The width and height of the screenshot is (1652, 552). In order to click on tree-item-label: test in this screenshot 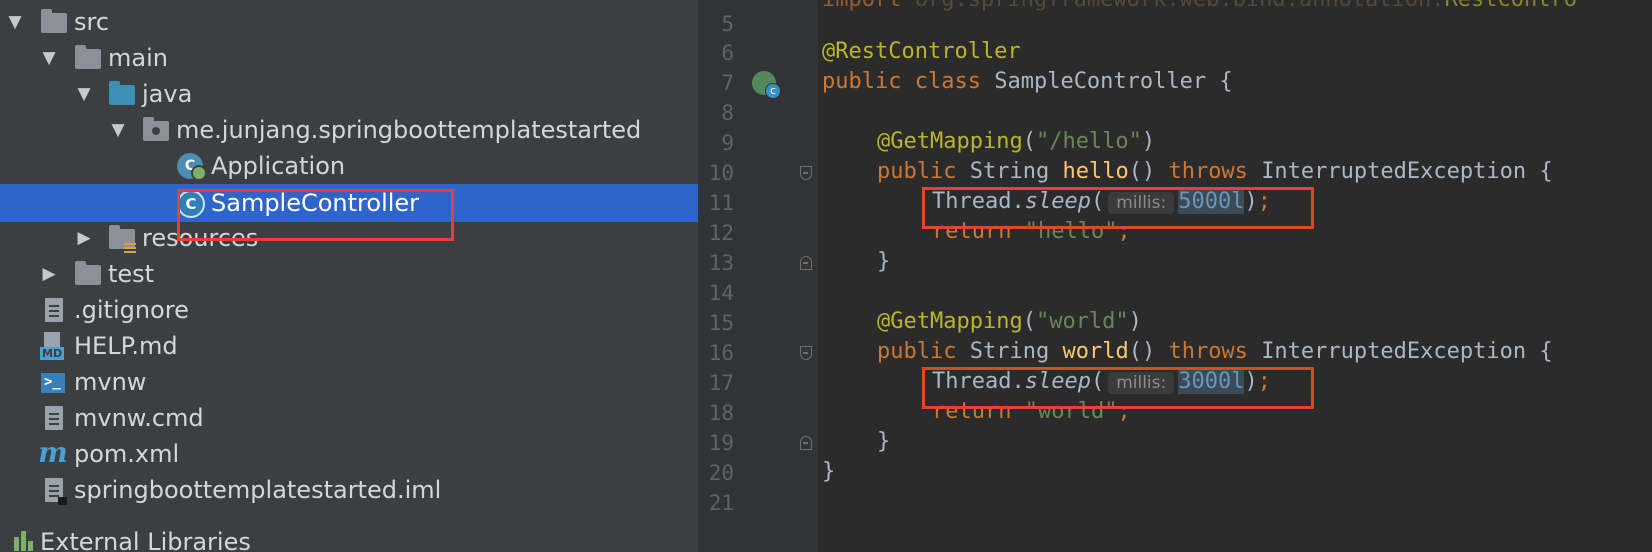, I will do `click(131, 274)`.